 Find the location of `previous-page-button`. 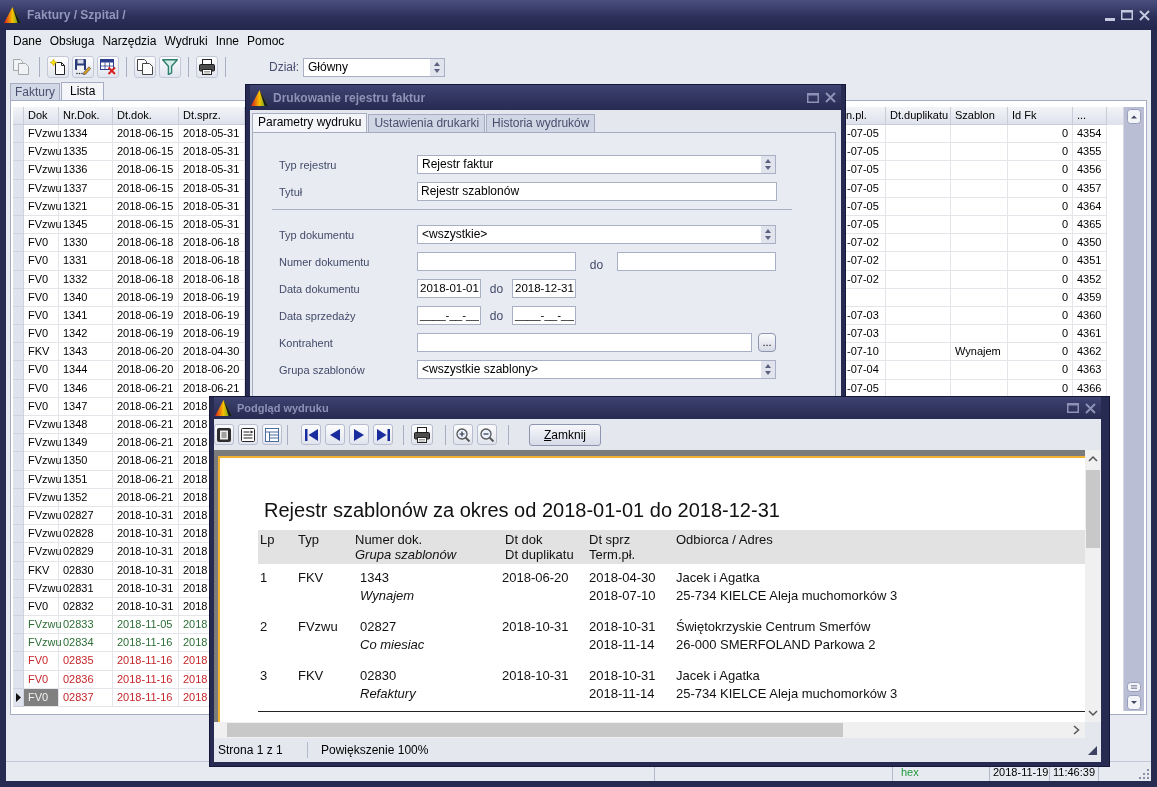

previous-page-button is located at coordinates (335, 434).